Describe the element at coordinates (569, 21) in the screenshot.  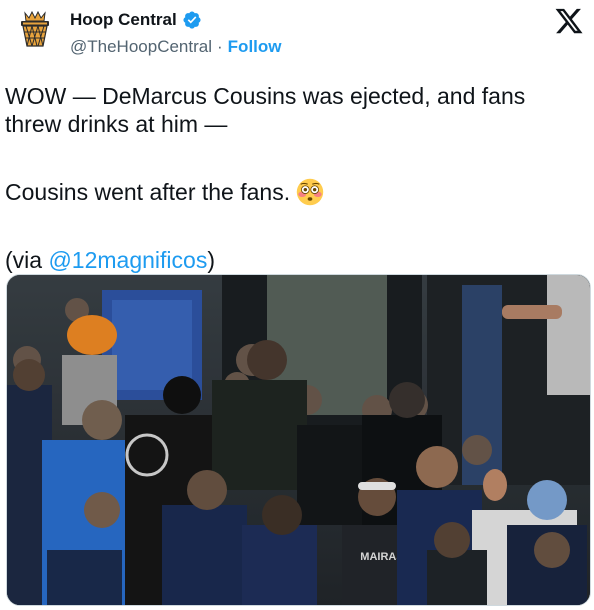
I see `x-logo-icon` at that location.